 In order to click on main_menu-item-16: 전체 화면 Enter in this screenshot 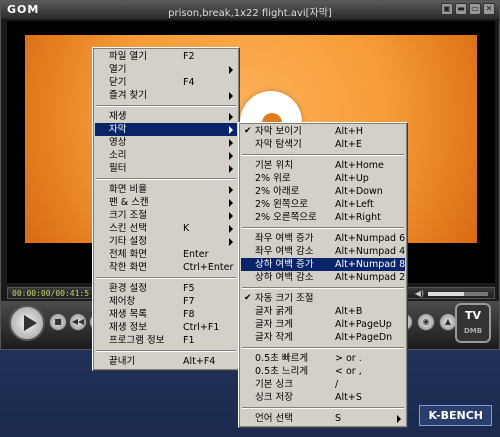, I will do `click(166, 254)`.